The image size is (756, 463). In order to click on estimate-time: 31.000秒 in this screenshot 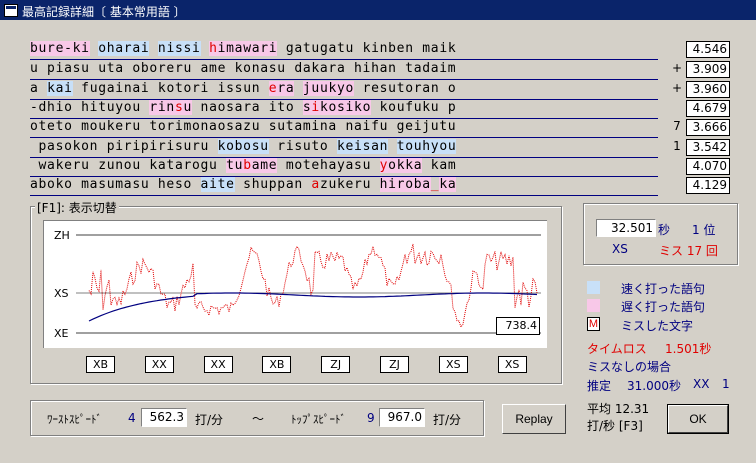, I will do `click(654, 386)`.